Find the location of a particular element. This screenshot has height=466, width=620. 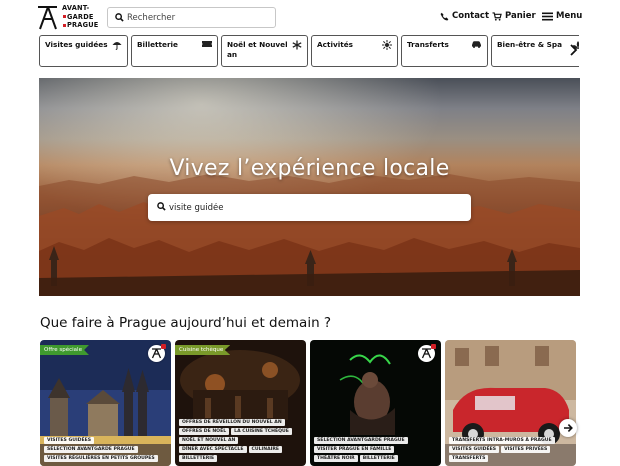

cart-icon is located at coordinates (497, 16).